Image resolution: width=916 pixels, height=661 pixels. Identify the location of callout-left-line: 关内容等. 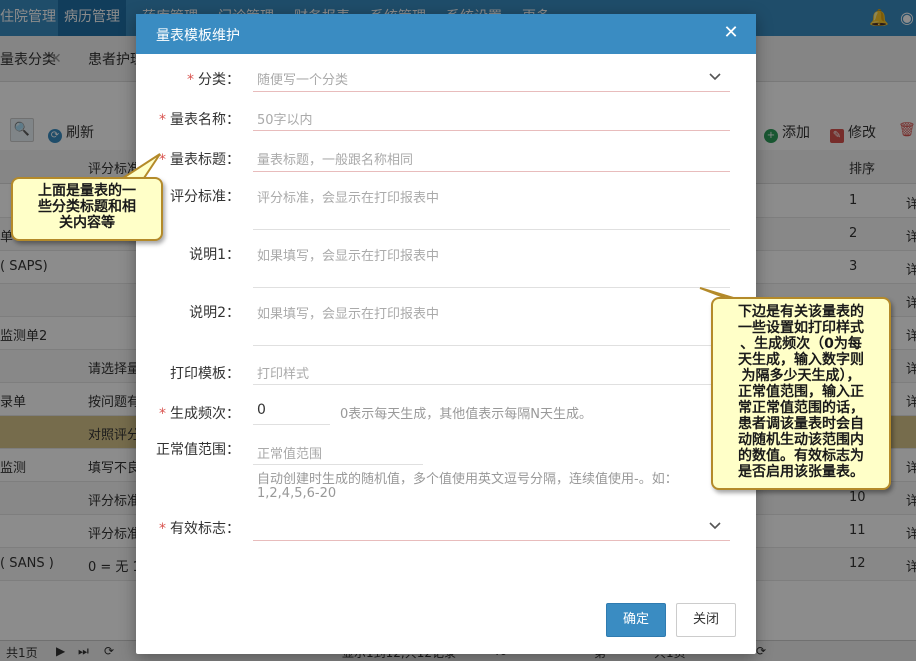
(87, 223).